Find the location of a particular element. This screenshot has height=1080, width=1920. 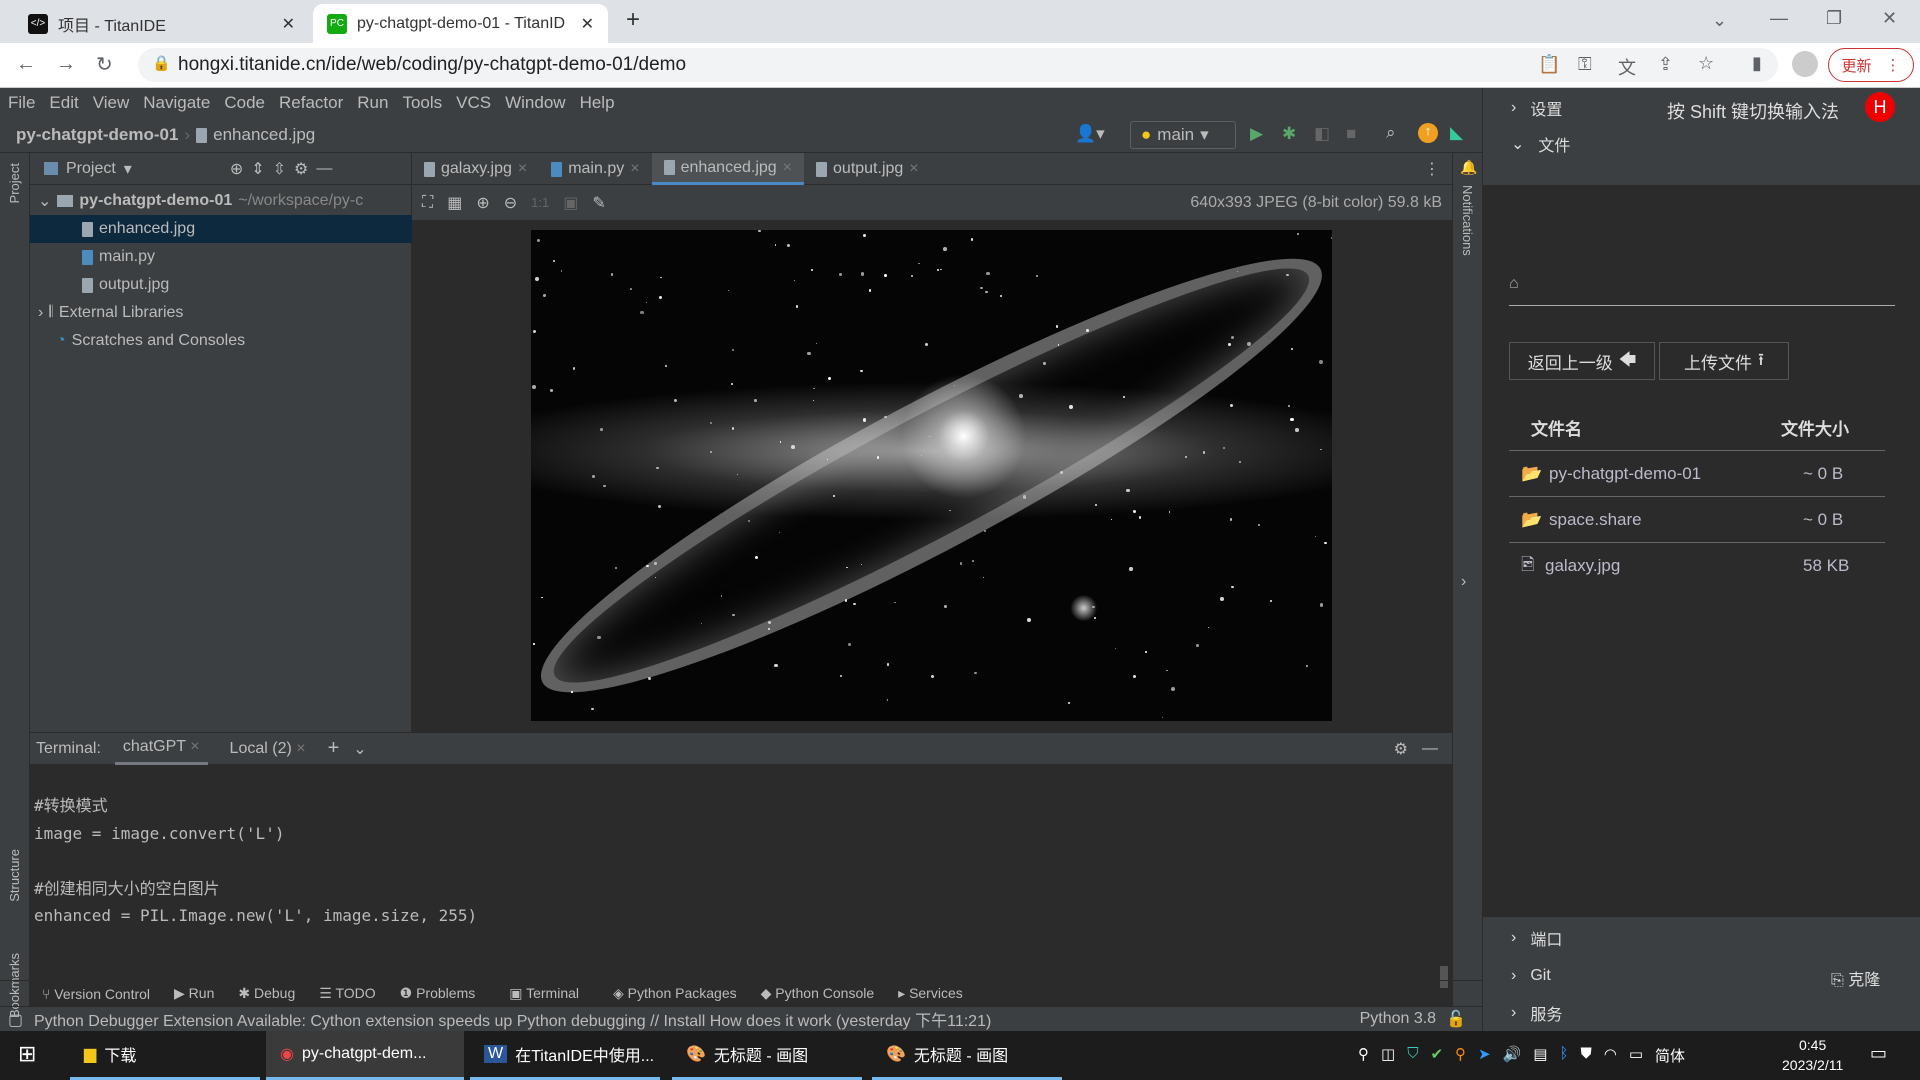

tool-problems: ❶ Problems is located at coordinates (438, 993).